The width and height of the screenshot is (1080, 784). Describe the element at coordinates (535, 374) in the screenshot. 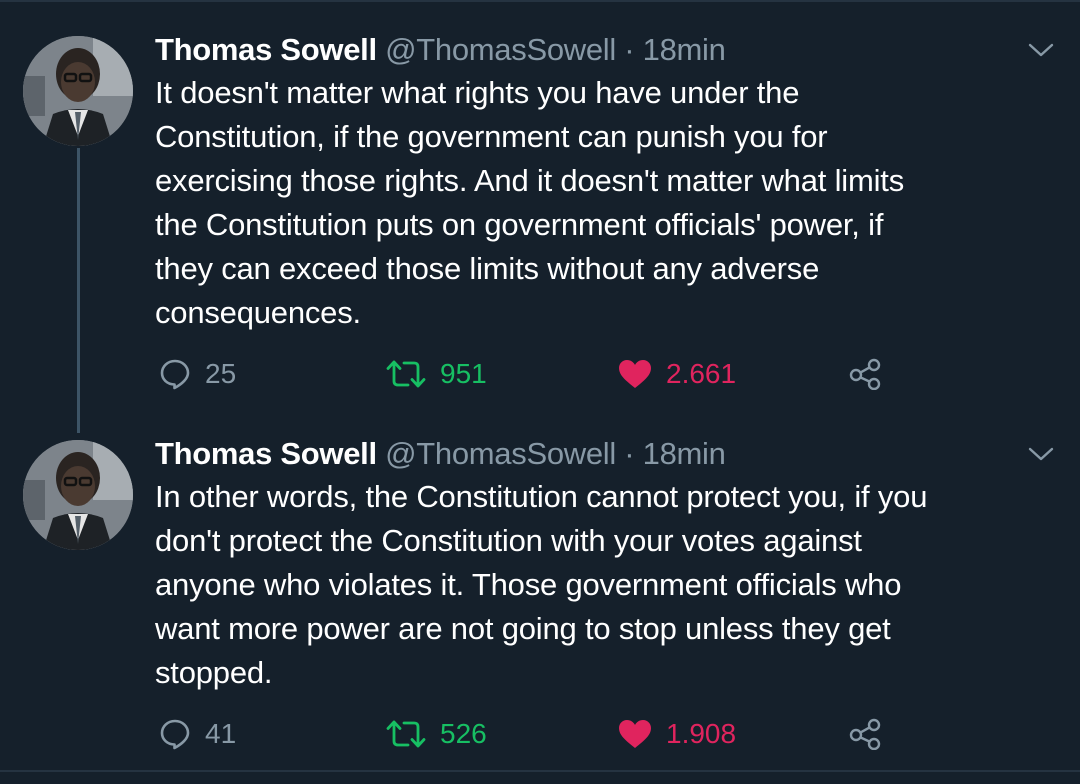

I see `tweet-actions: 25 951 2.661` at that location.